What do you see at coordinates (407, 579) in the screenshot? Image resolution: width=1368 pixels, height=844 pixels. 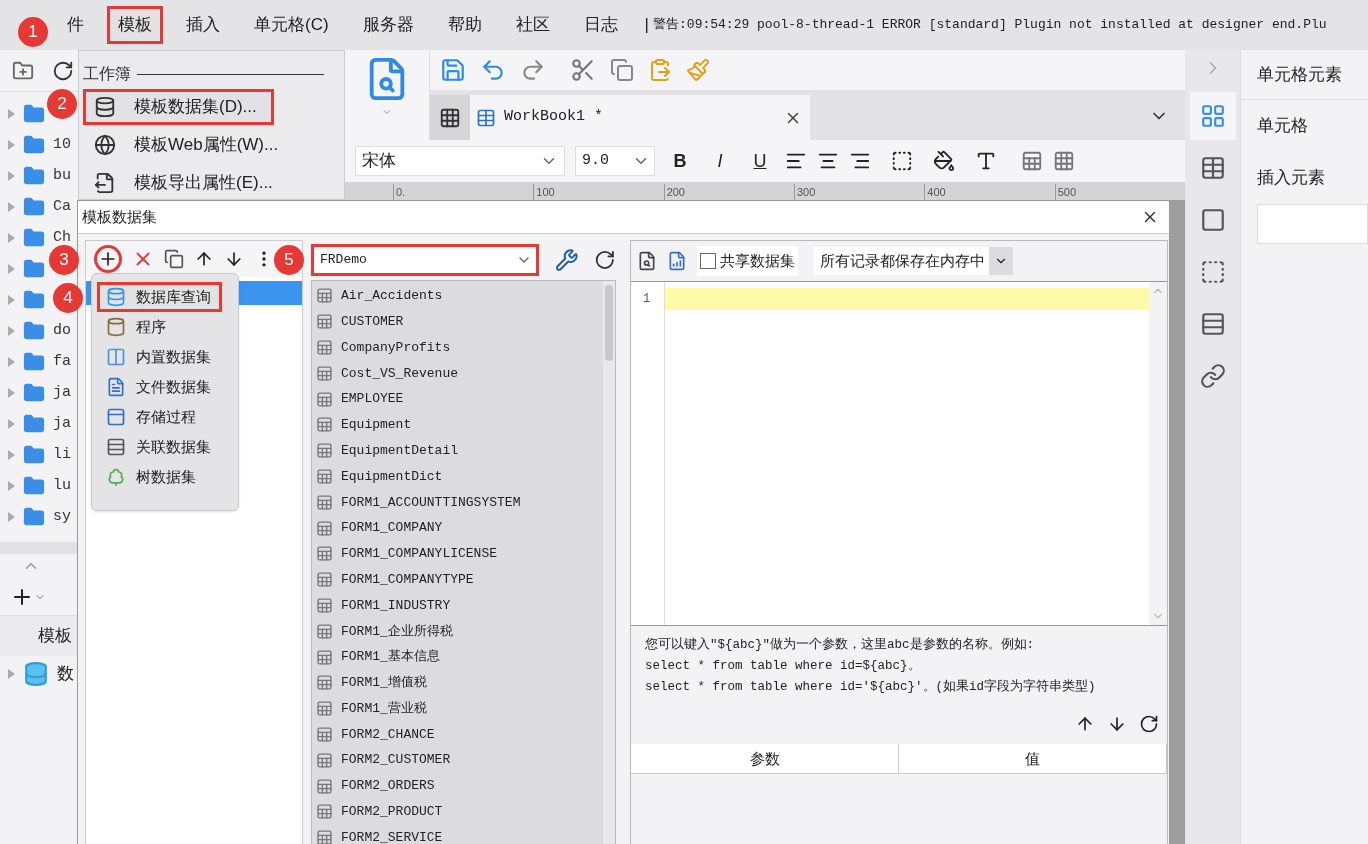 I see `table-name: FORM1_COMPANYTYPE` at bounding box center [407, 579].